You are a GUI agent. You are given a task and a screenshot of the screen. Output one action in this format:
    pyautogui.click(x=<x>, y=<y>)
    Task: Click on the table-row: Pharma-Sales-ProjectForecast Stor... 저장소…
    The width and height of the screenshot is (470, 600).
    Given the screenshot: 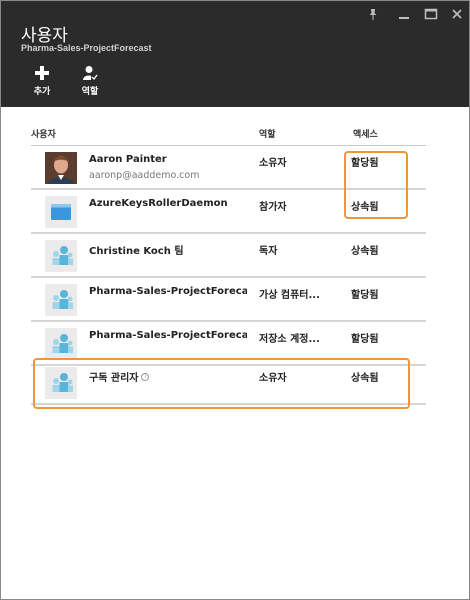 What is the action you would take?
    pyautogui.click(x=228, y=344)
    